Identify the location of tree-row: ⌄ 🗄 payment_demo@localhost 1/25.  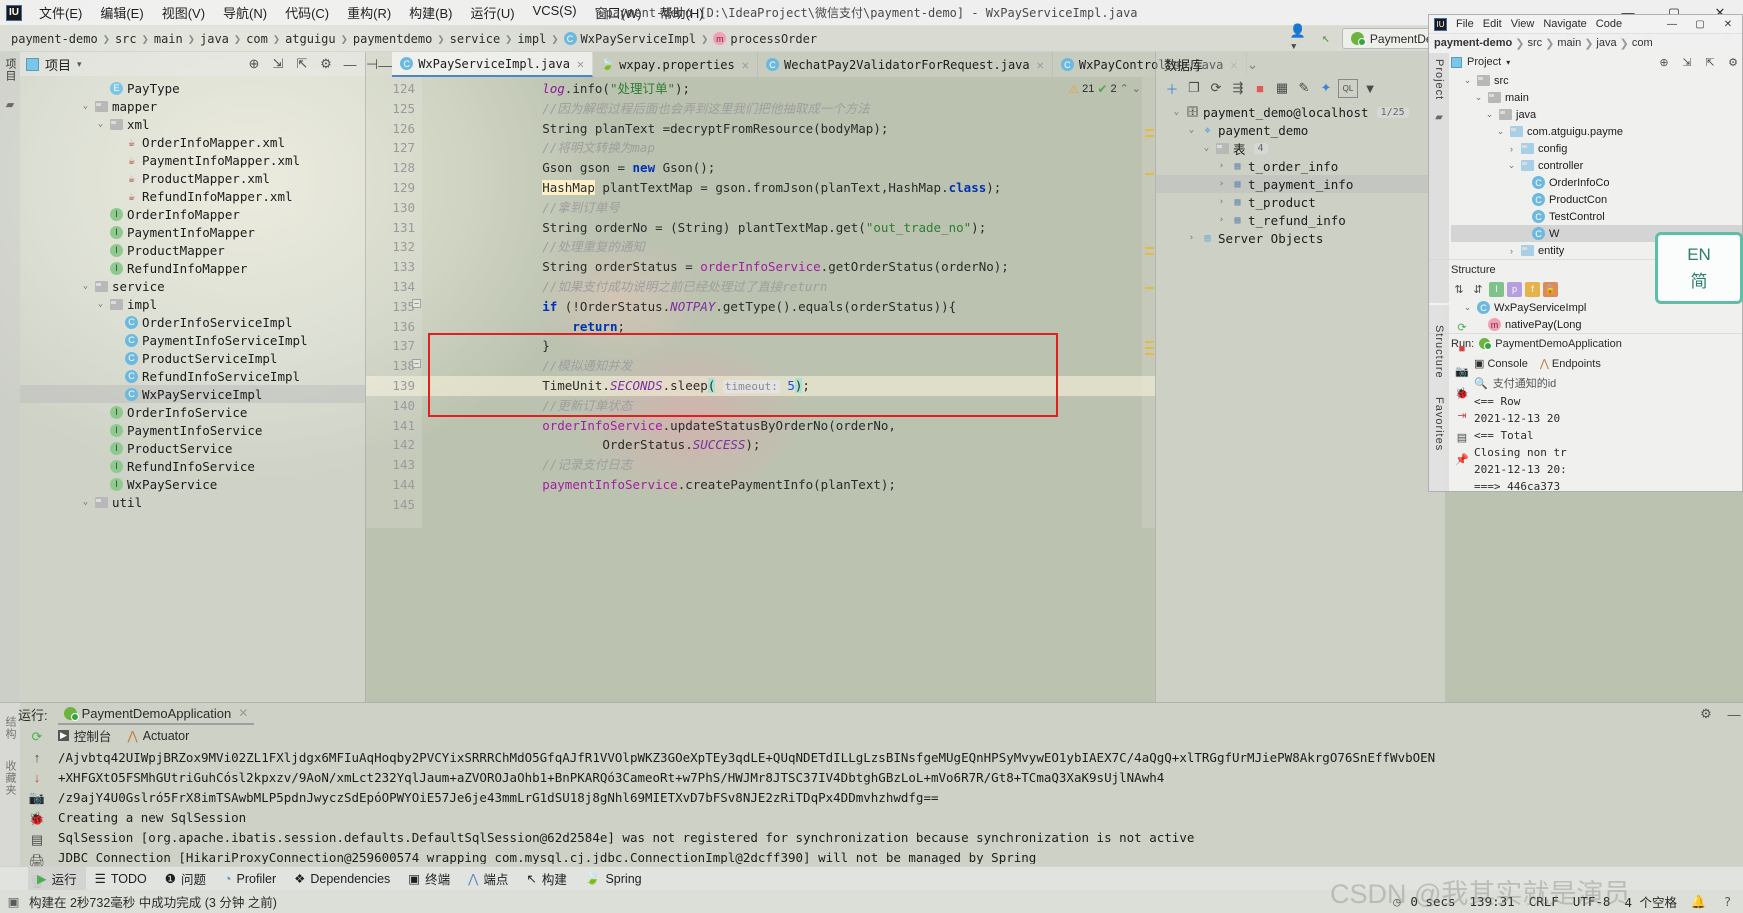
(1300, 112).